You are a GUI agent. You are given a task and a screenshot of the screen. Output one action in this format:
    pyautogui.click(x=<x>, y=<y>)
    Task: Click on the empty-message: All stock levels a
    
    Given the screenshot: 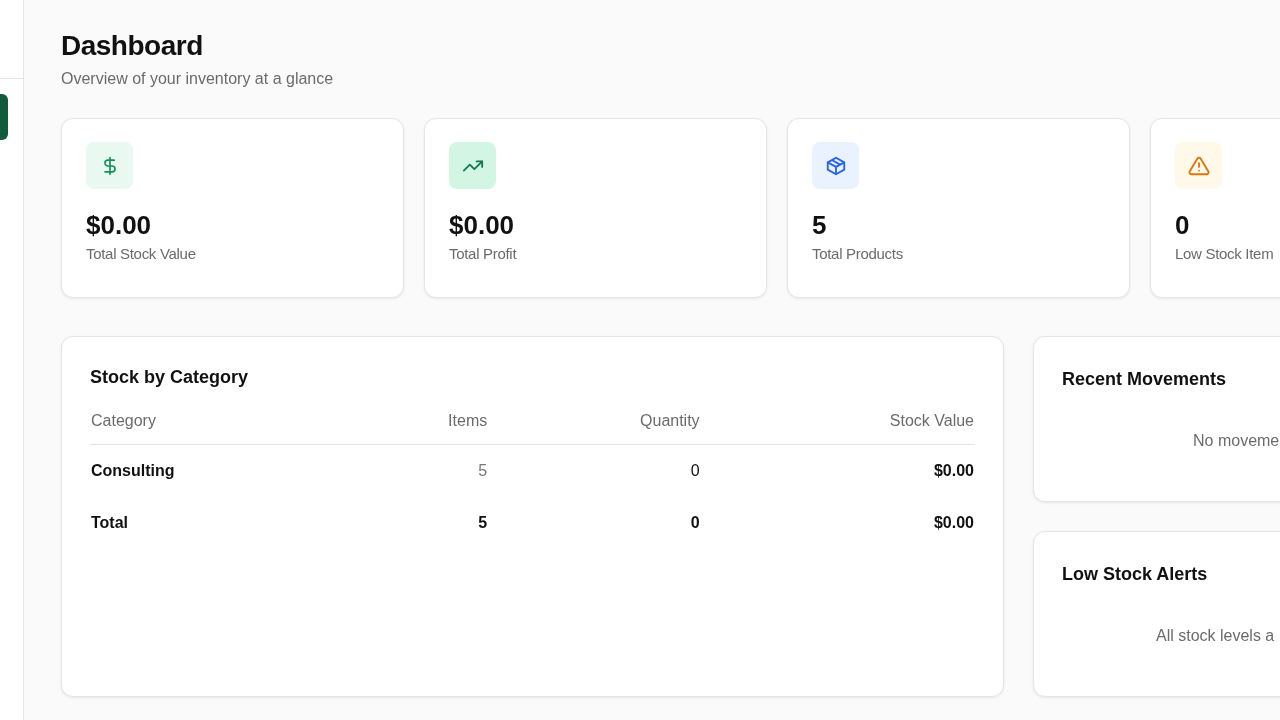 What is the action you would take?
    pyautogui.click(x=1215, y=636)
    